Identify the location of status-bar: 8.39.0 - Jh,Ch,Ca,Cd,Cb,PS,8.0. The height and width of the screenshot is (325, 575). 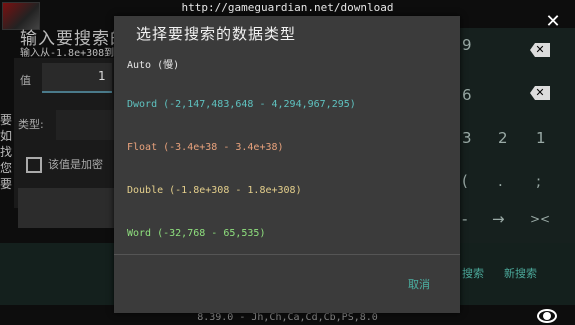
(287, 317).